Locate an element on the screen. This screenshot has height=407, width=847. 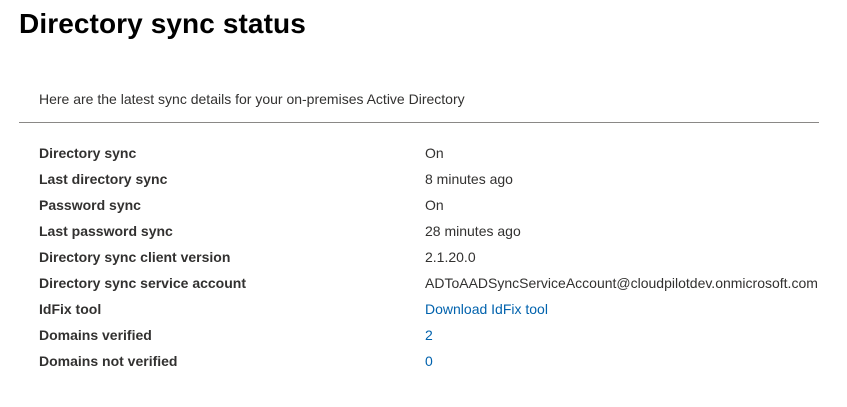
password-sync-label: Password sync is located at coordinates (90, 205).